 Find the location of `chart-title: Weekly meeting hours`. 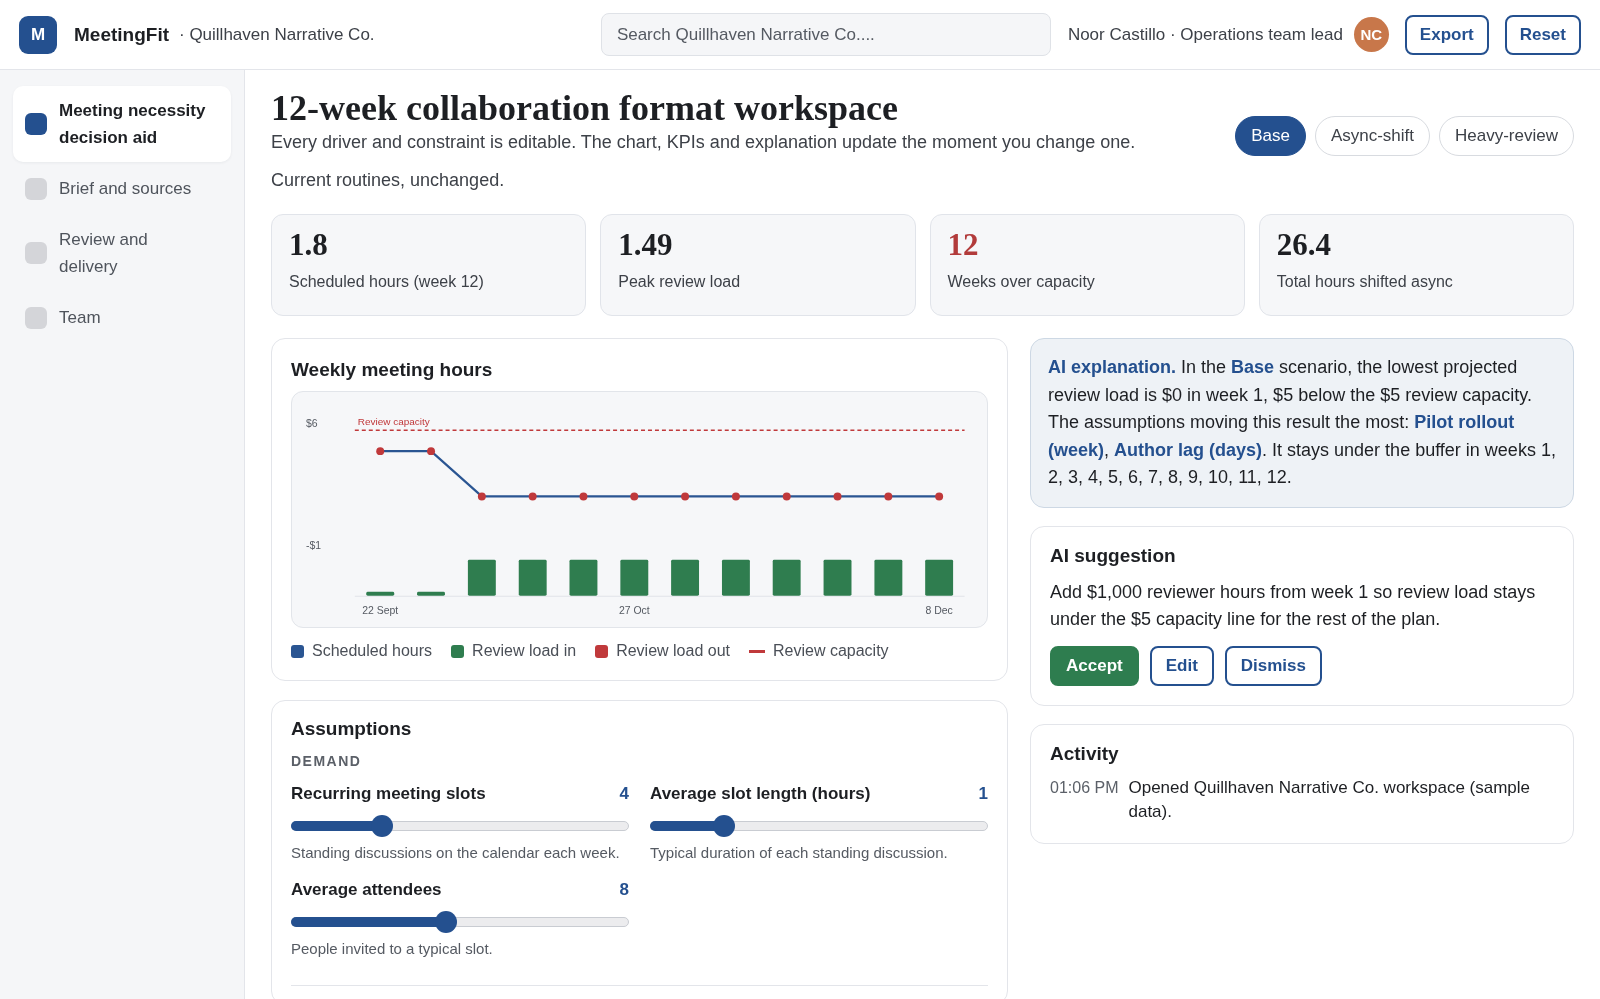

chart-title: Weekly meeting hours is located at coordinates (392, 370).